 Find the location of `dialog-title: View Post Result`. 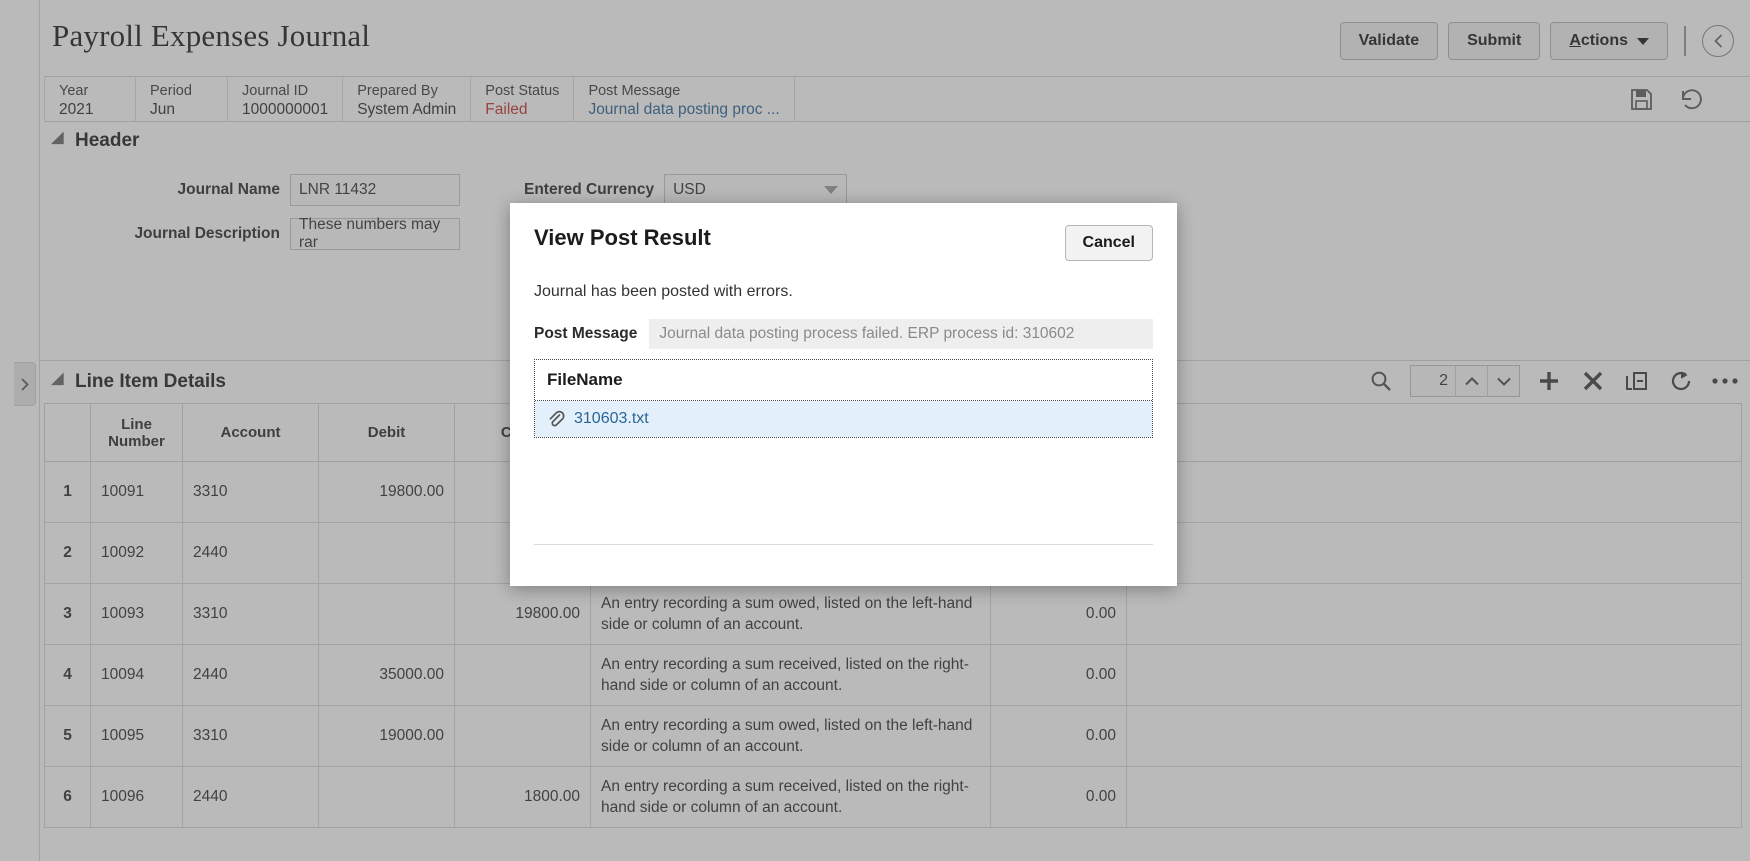

dialog-title: View Post Result is located at coordinates (622, 237).